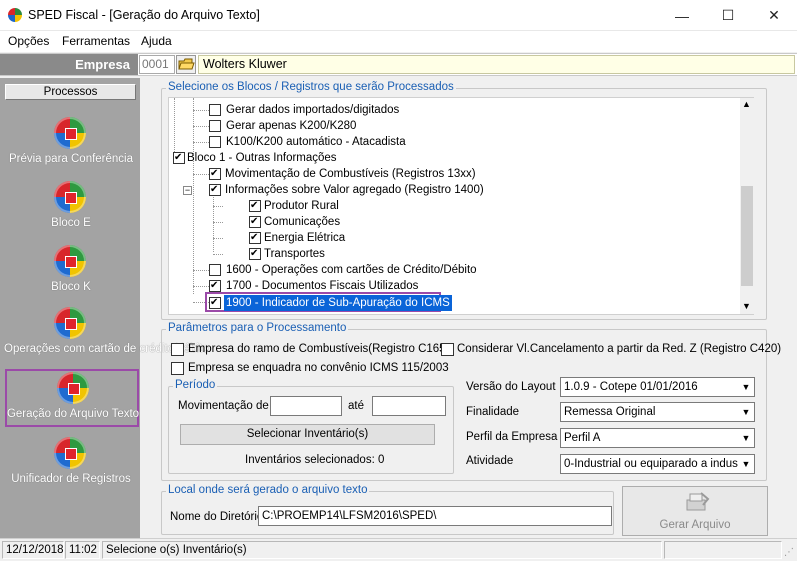 This screenshot has height=561, width=797. What do you see at coordinates (316, 142) in the screenshot?
I see `tree-item-label: K100/K200 automático - Atacadista` at bounding box center [316, 142].